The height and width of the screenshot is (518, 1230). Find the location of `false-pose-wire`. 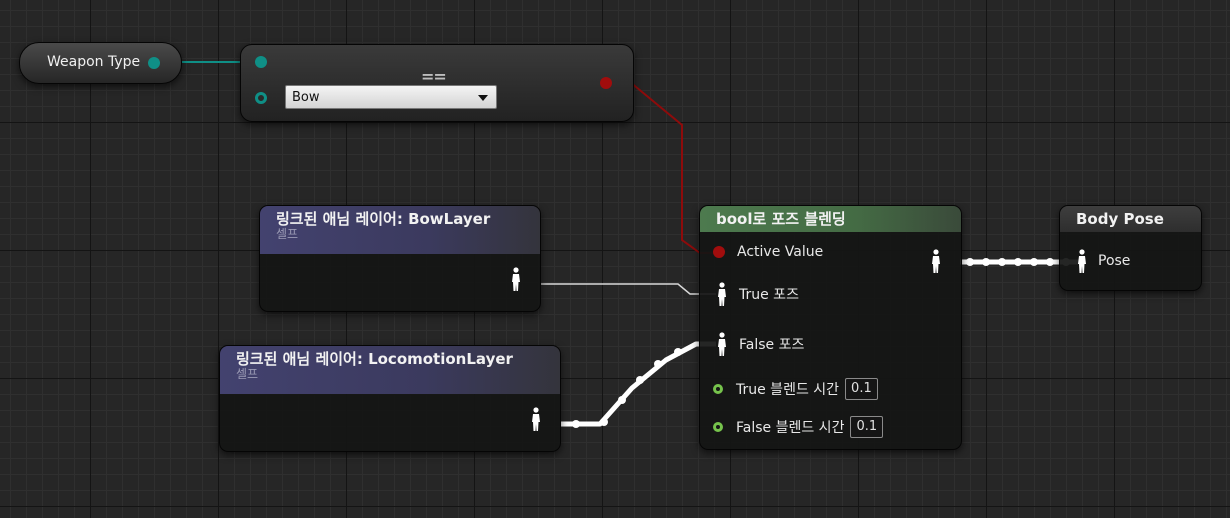

false-pose-wire is located at coordinates (638, 384).